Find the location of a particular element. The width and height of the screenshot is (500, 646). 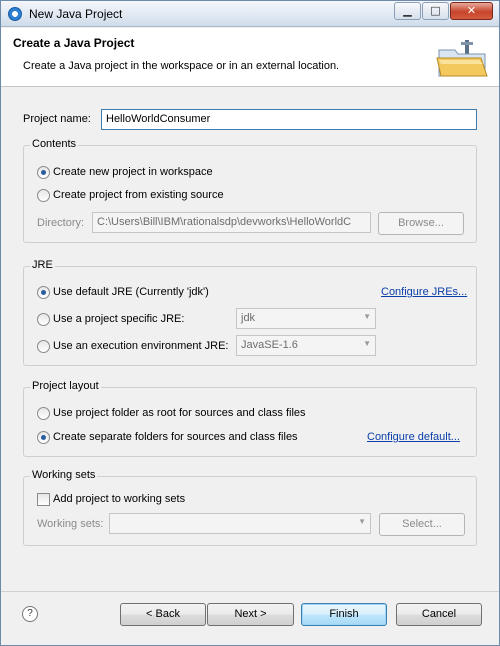

back-button: < Back is located at coordinates (163, 614).